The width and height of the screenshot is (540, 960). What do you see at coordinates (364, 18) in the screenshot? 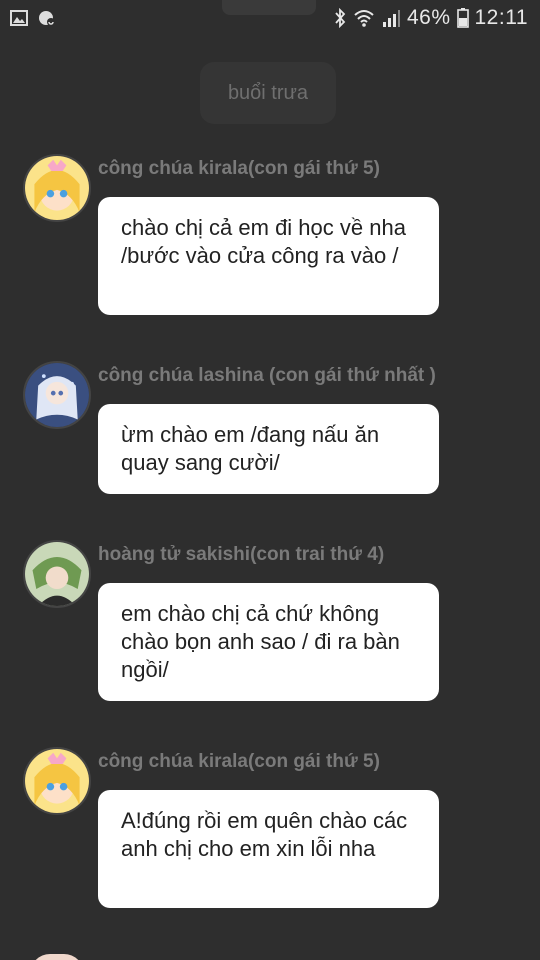
I see `wifi-icon` at bounding box center [364, 18].